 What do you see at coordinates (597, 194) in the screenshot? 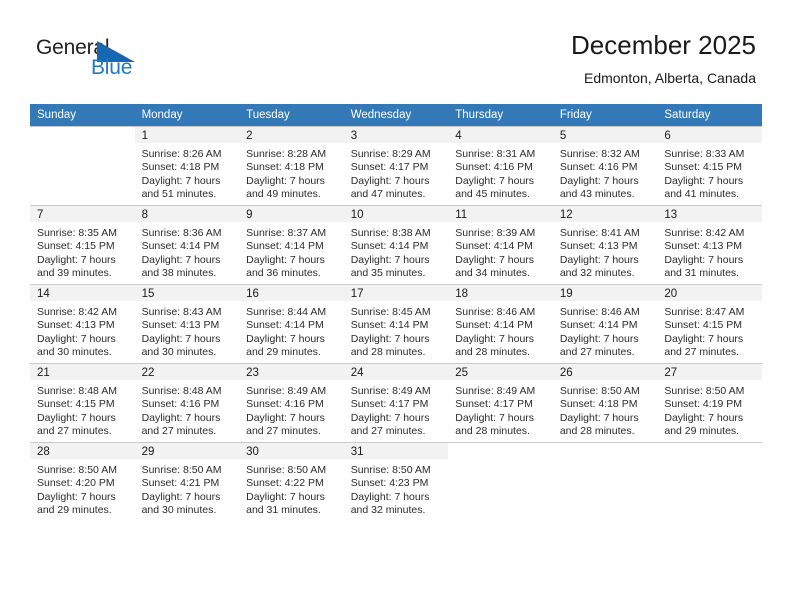
I see `daylight-duration-line2: and 43 minutes.` at bounding box center [597, 194].